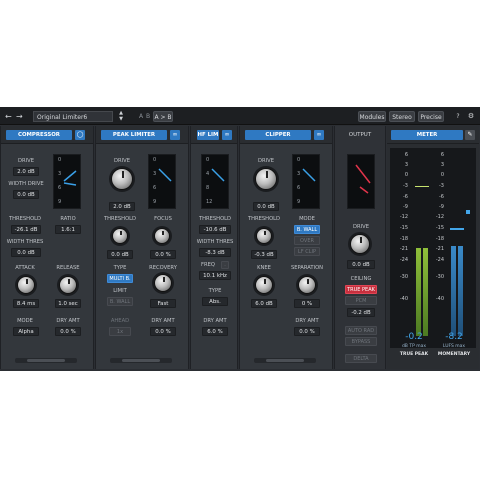  Describe the element at coordinates (441, 197) in the screenshot. I see `meter-scale-tick: -6` at that location.